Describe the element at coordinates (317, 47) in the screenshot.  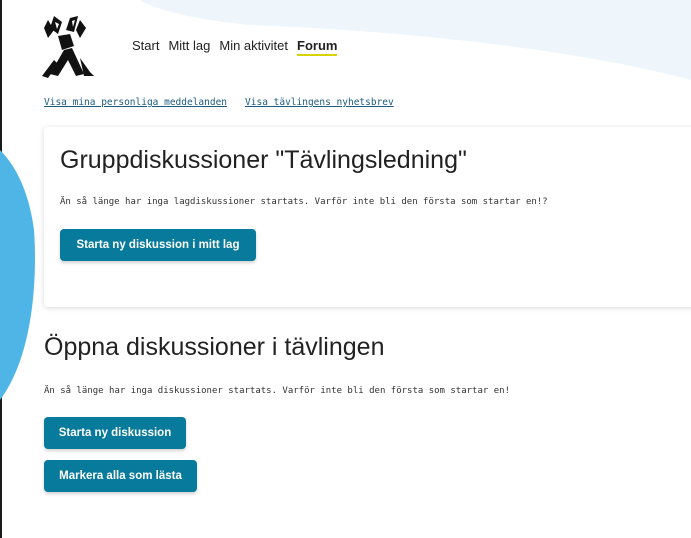
I see `nav-item-forum: Forum` at that location.